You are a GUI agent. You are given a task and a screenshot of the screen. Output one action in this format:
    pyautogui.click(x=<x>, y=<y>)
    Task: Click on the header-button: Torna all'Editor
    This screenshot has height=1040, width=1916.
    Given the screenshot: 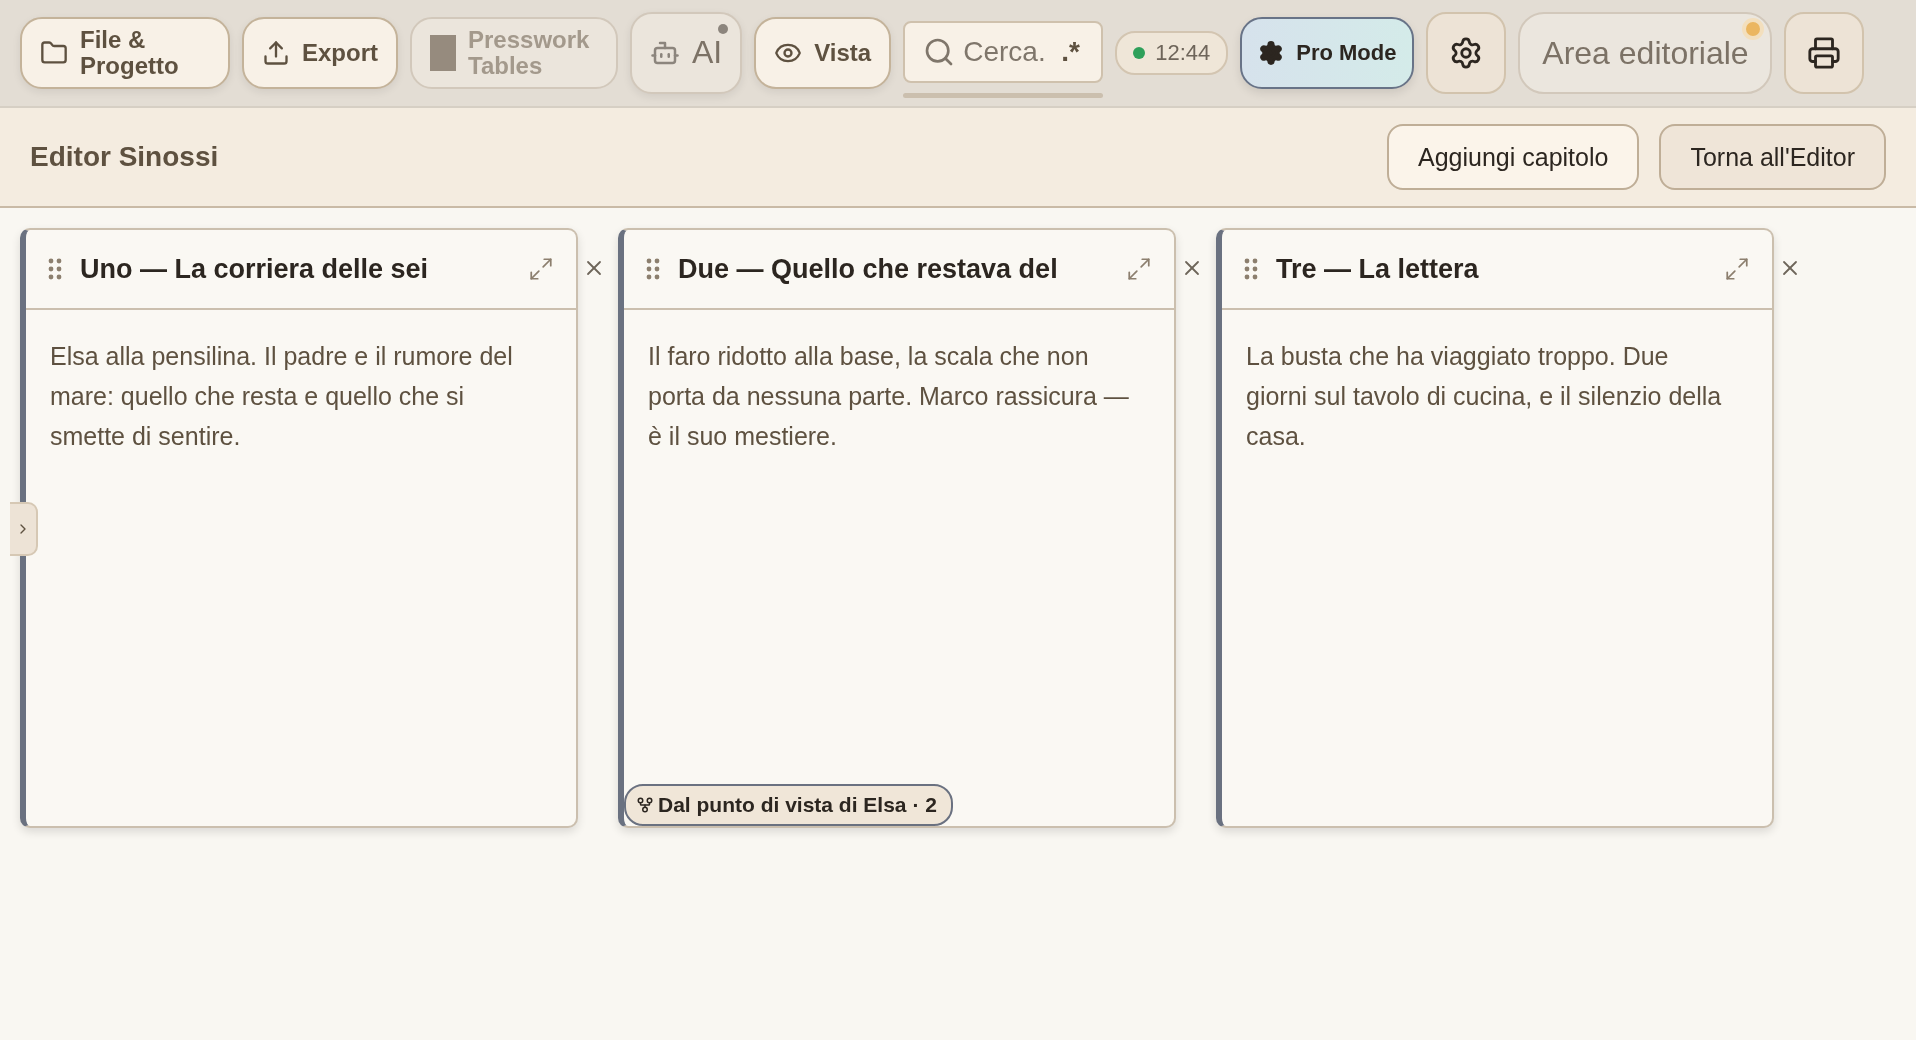 What is the action you would take?
    pyautogui.click(x=1772, y=157)
    